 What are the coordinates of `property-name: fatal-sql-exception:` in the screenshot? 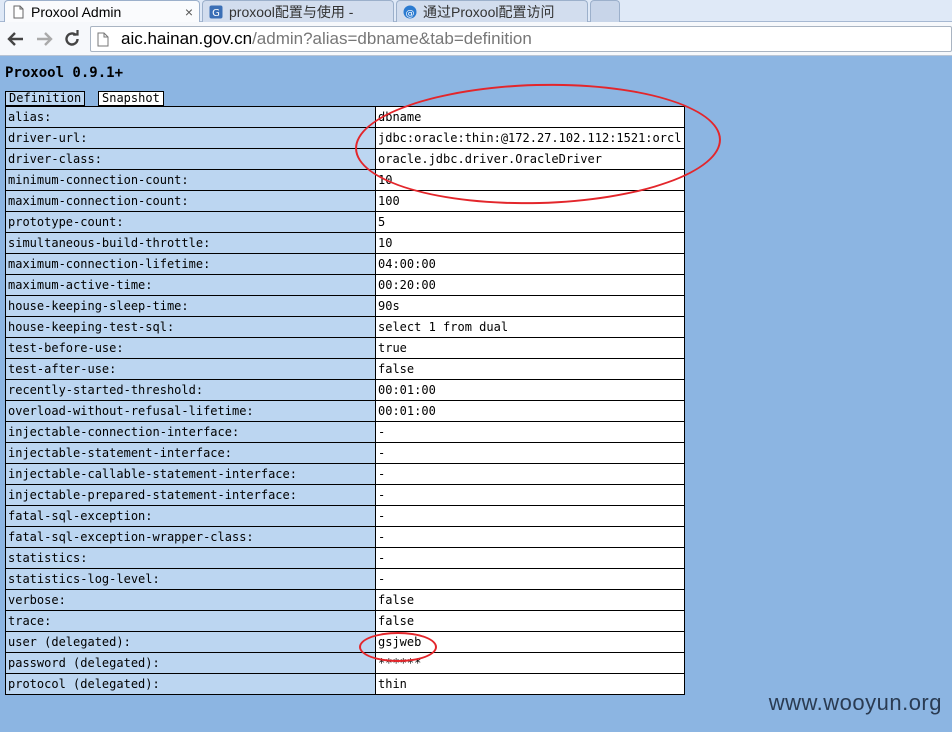 It's located at (190, 516).